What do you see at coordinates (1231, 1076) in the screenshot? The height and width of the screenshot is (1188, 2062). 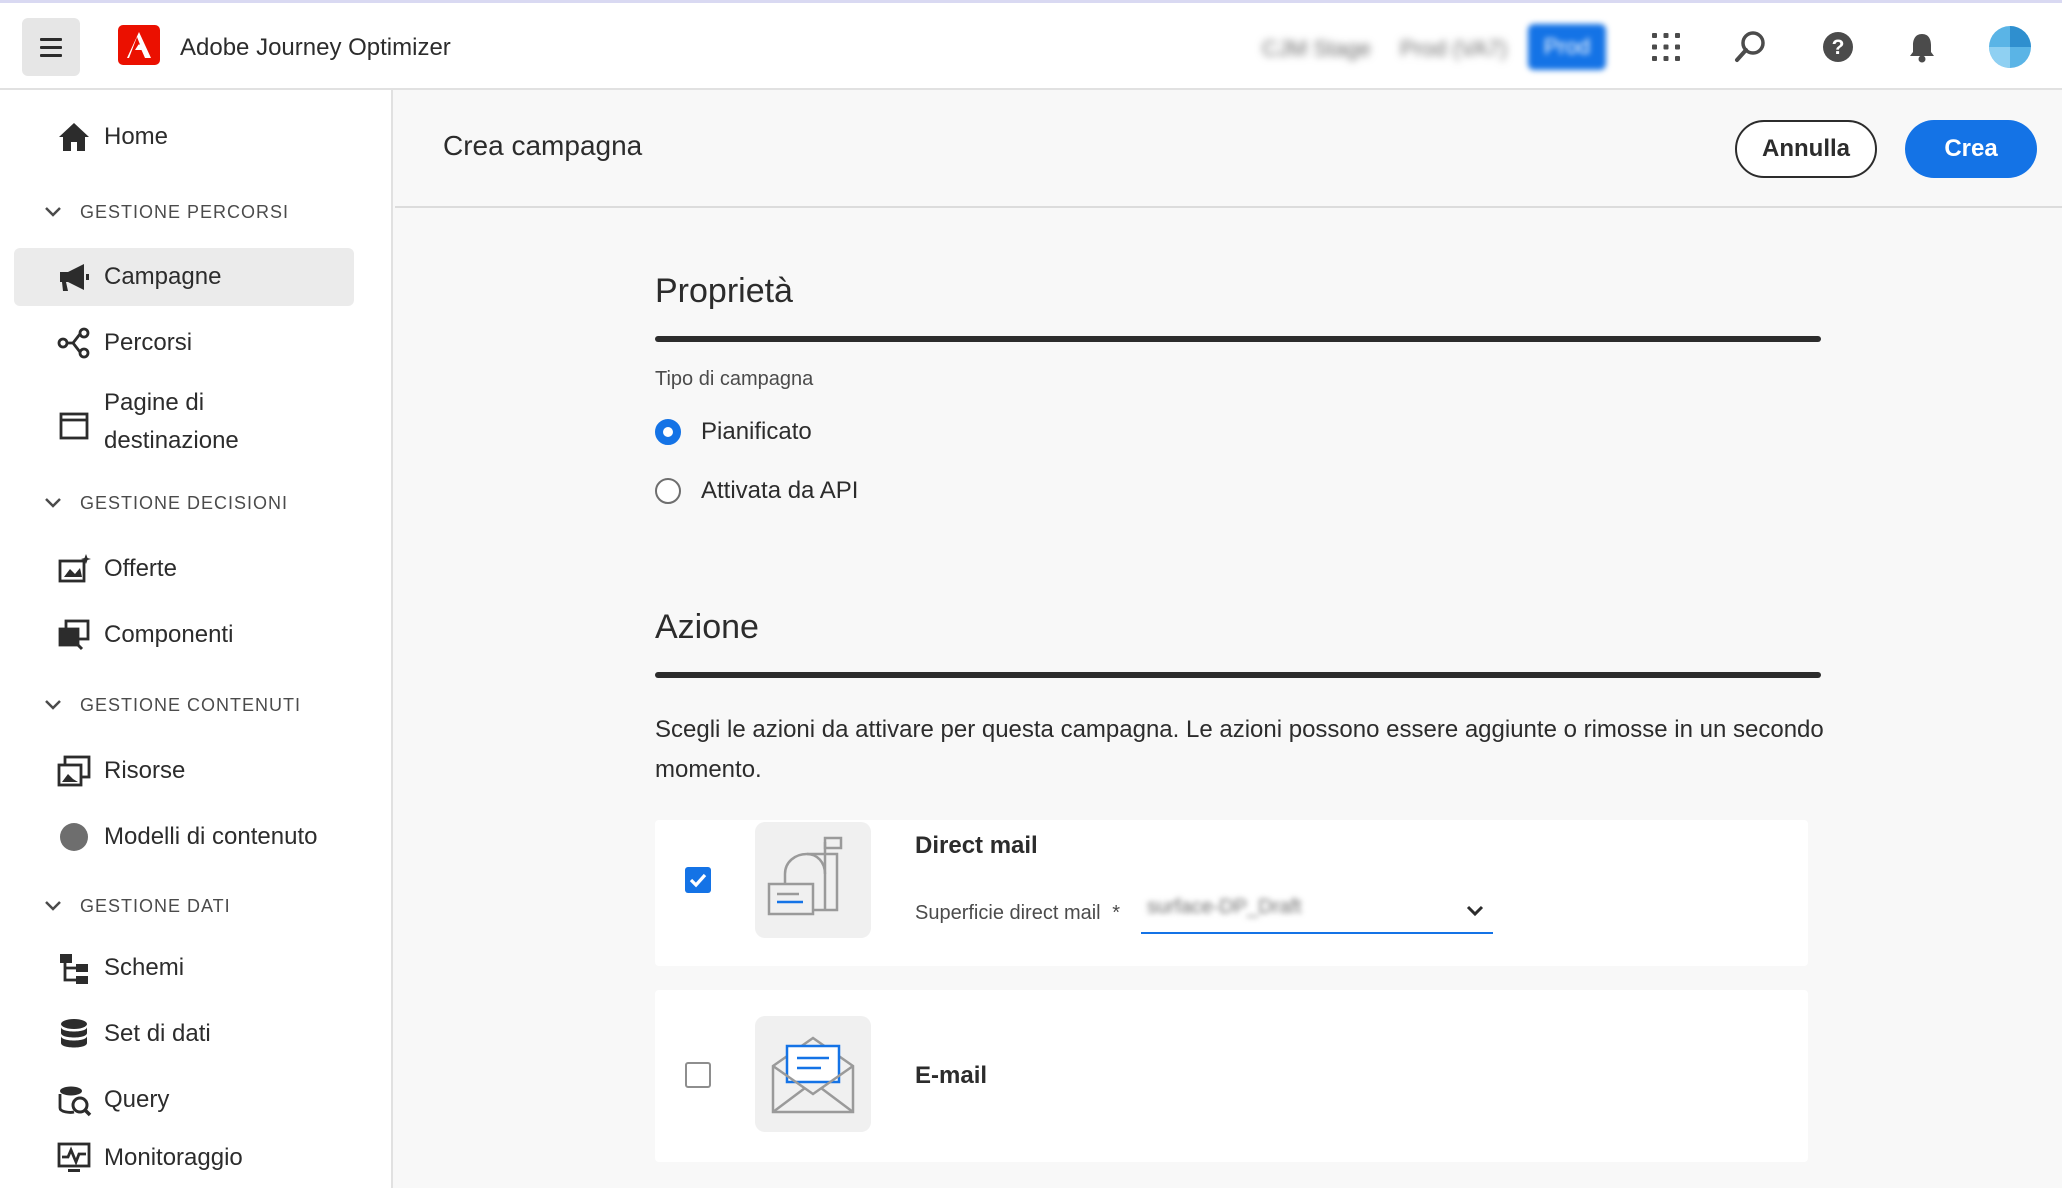 I see `action-card-email: E-mail` at bounding box center [1231, 1076].